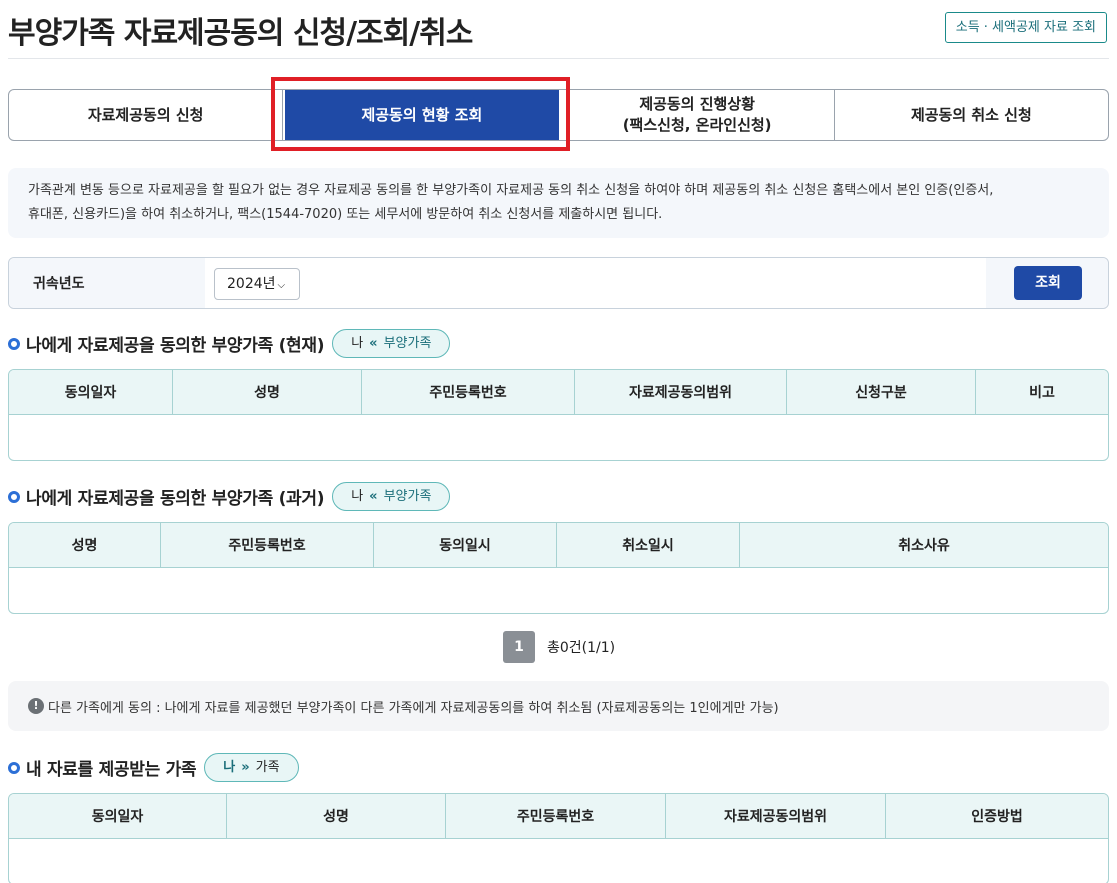  What do you see at coordinates (519, 647) in the screenshot?
I see `page-number-button: 1` at bounding box center [519, 647].